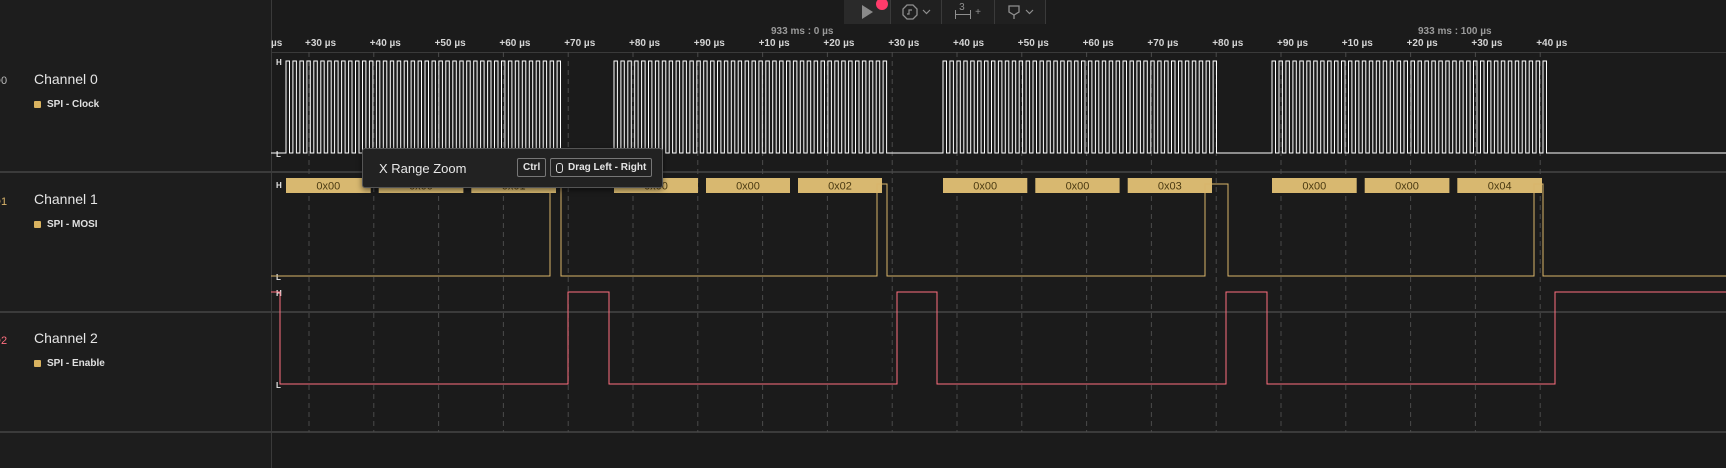 The width and height of the screenshot is (1726, 468). What do you see at coordinates (559, 167) in the screenshot?
I see `mouse-icon` at bounding box center [559, 167].